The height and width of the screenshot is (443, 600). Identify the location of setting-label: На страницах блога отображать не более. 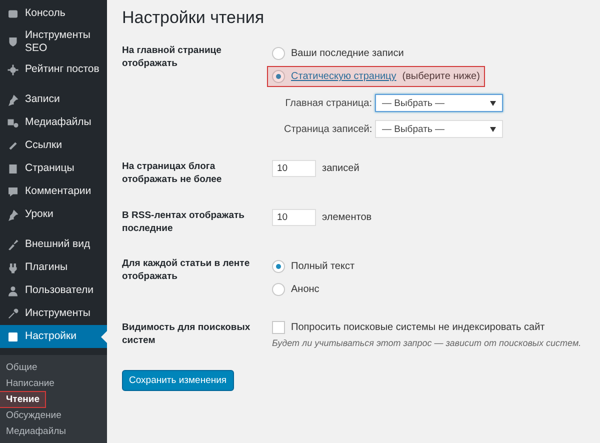
(172, 173).